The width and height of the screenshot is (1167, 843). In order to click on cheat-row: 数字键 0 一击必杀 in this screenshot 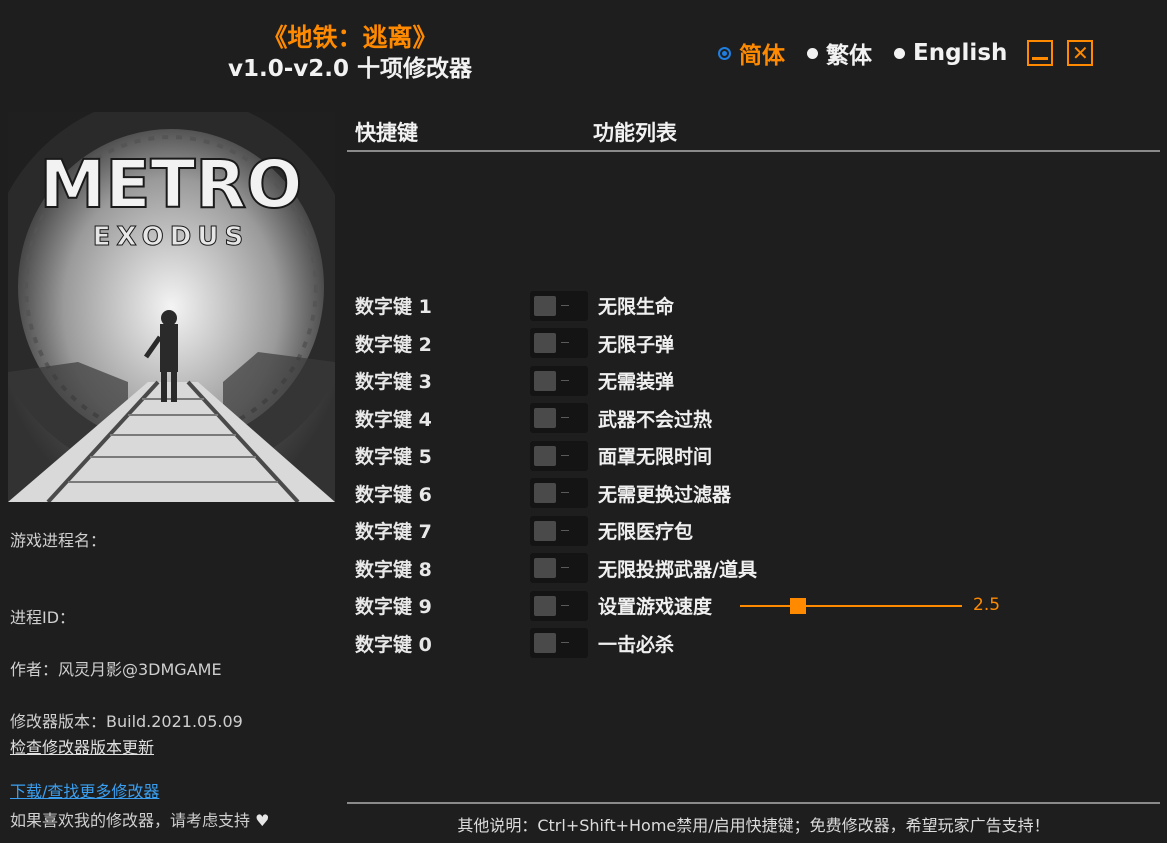, I will do `click(556, 644)`.